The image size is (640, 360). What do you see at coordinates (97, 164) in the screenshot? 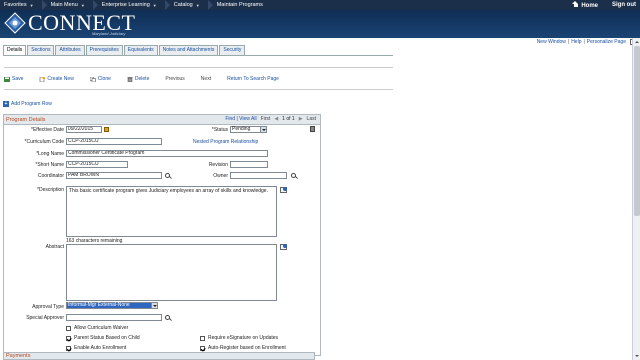
I see `short-name-input: CCP-2015CU` at bounding box center [97, 164].